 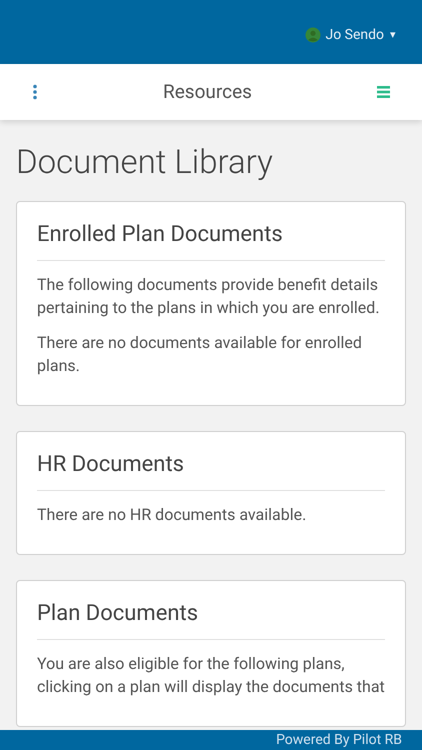 What do you see at coordinates (211, 470) in the screenshot?
I see `section-heading: HR Documents` at bounding box center [211, 470].